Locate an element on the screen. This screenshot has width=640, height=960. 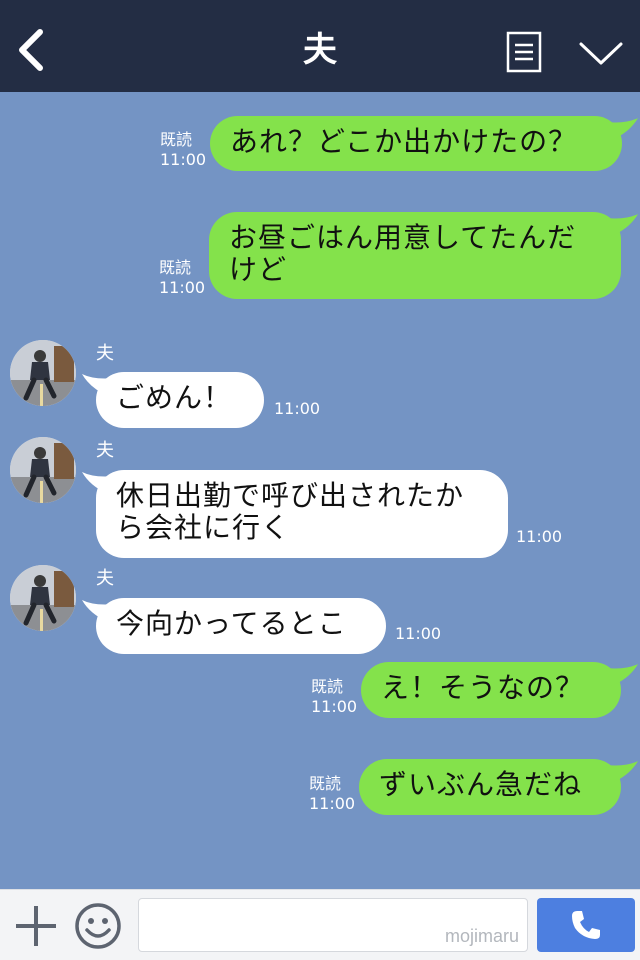
input-bar: mojimaru is located at coordinates (320, 924).